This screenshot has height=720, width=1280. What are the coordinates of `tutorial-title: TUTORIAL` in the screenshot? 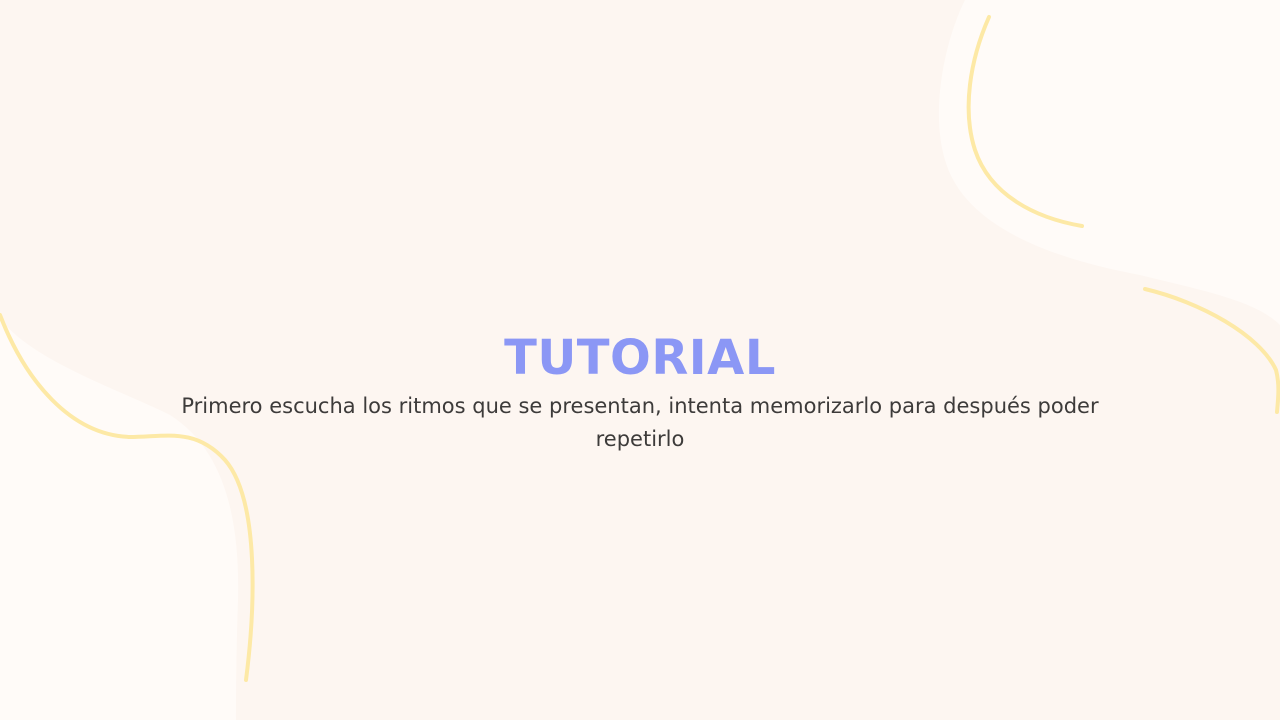 It's located at (640, 358).